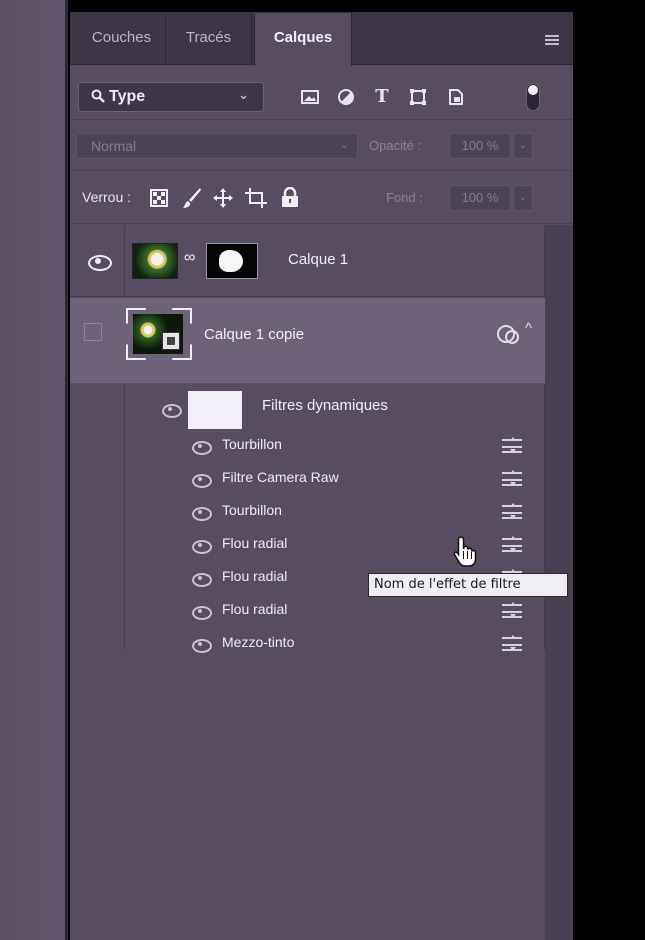 The image size is (645, 940). I want to click on panel-tab-bar: Couches Tracés Calques, so click(321, 39).